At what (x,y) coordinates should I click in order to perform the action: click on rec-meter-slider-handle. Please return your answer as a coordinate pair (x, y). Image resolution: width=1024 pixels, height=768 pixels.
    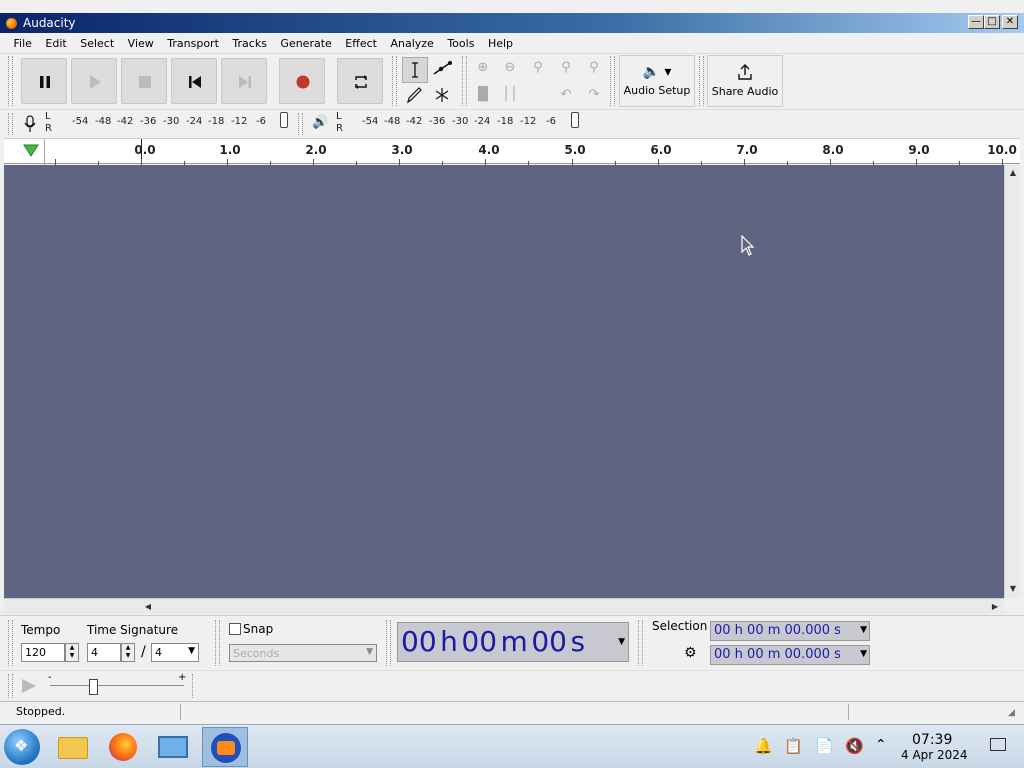
    Looking at the image, I should click on (284, 120).